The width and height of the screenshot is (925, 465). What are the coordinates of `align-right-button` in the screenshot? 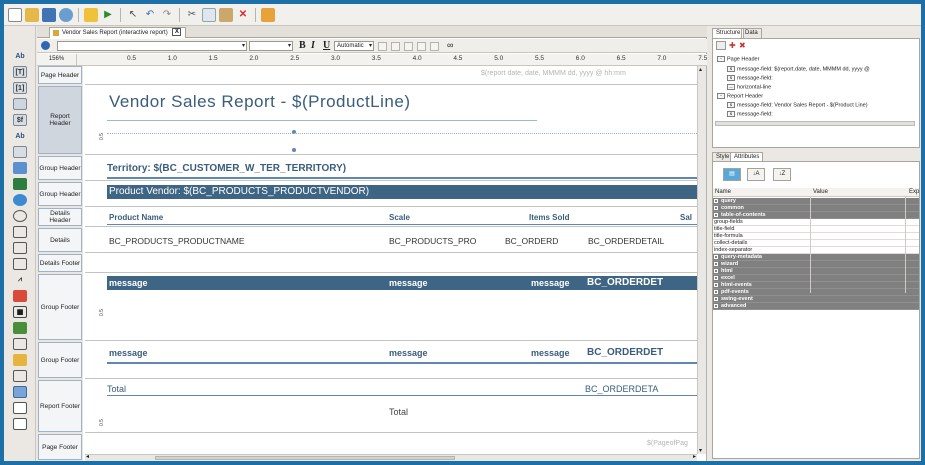 It's located at (408, 46).